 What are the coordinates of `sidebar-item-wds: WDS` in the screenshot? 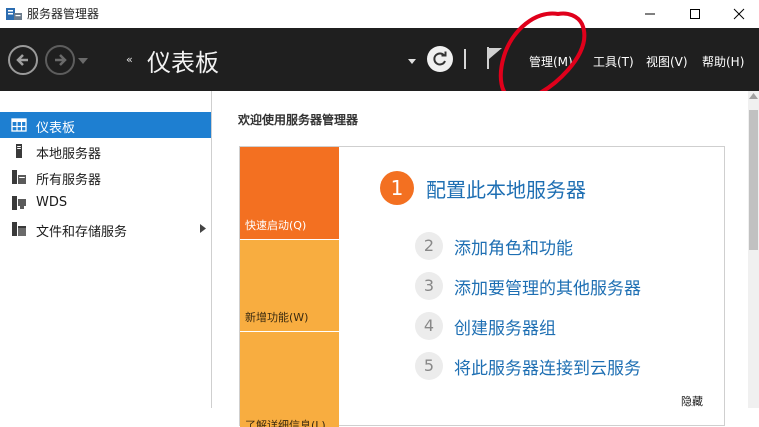 It's located at (105, 203).